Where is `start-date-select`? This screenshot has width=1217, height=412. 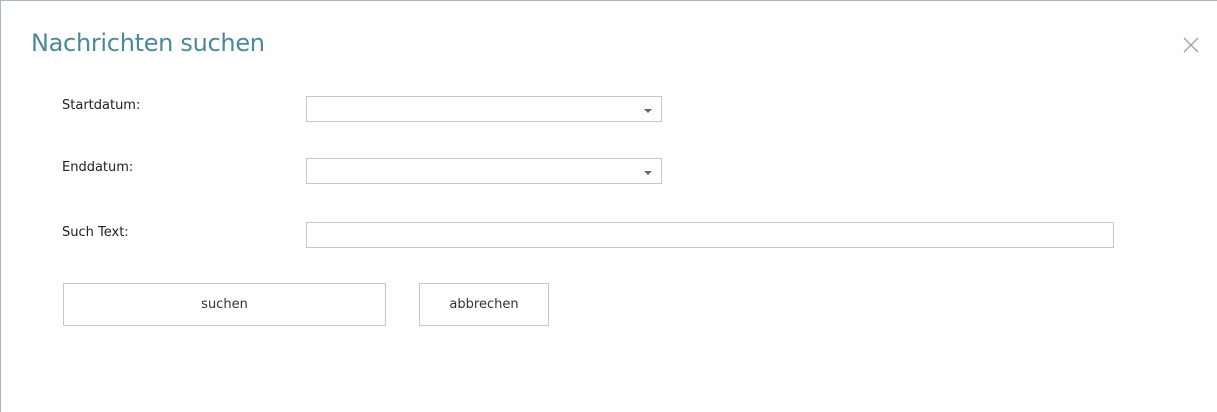 start-date-select is located at coordinates (484, 109).